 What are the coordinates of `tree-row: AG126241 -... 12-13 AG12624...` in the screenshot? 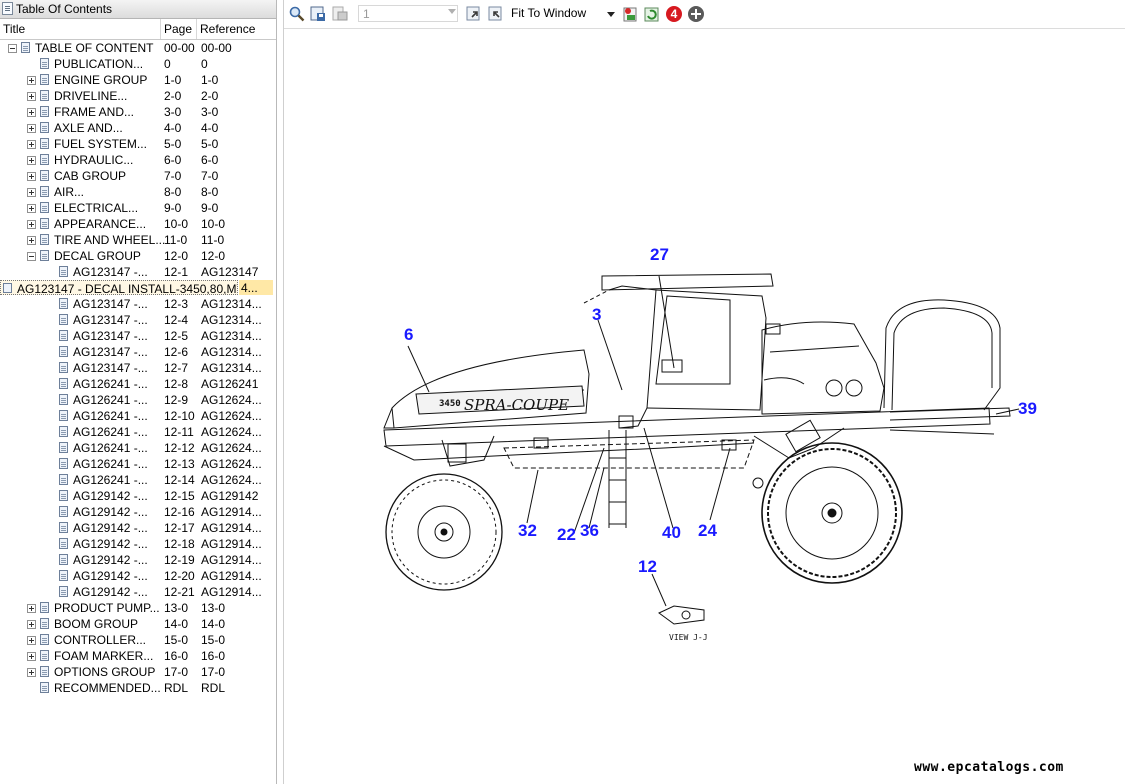 It's located at (138, 464).